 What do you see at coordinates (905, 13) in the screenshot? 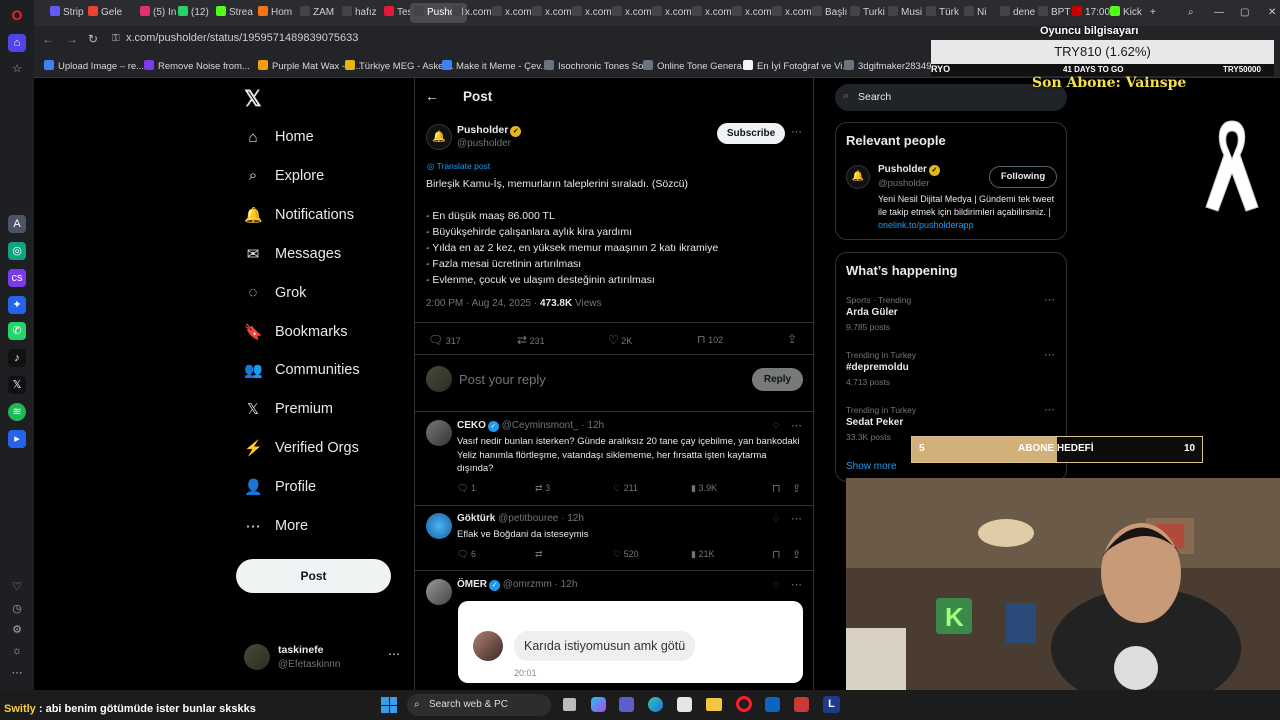
I see `browser-tab: Musi` at bounding box center [905, 13].